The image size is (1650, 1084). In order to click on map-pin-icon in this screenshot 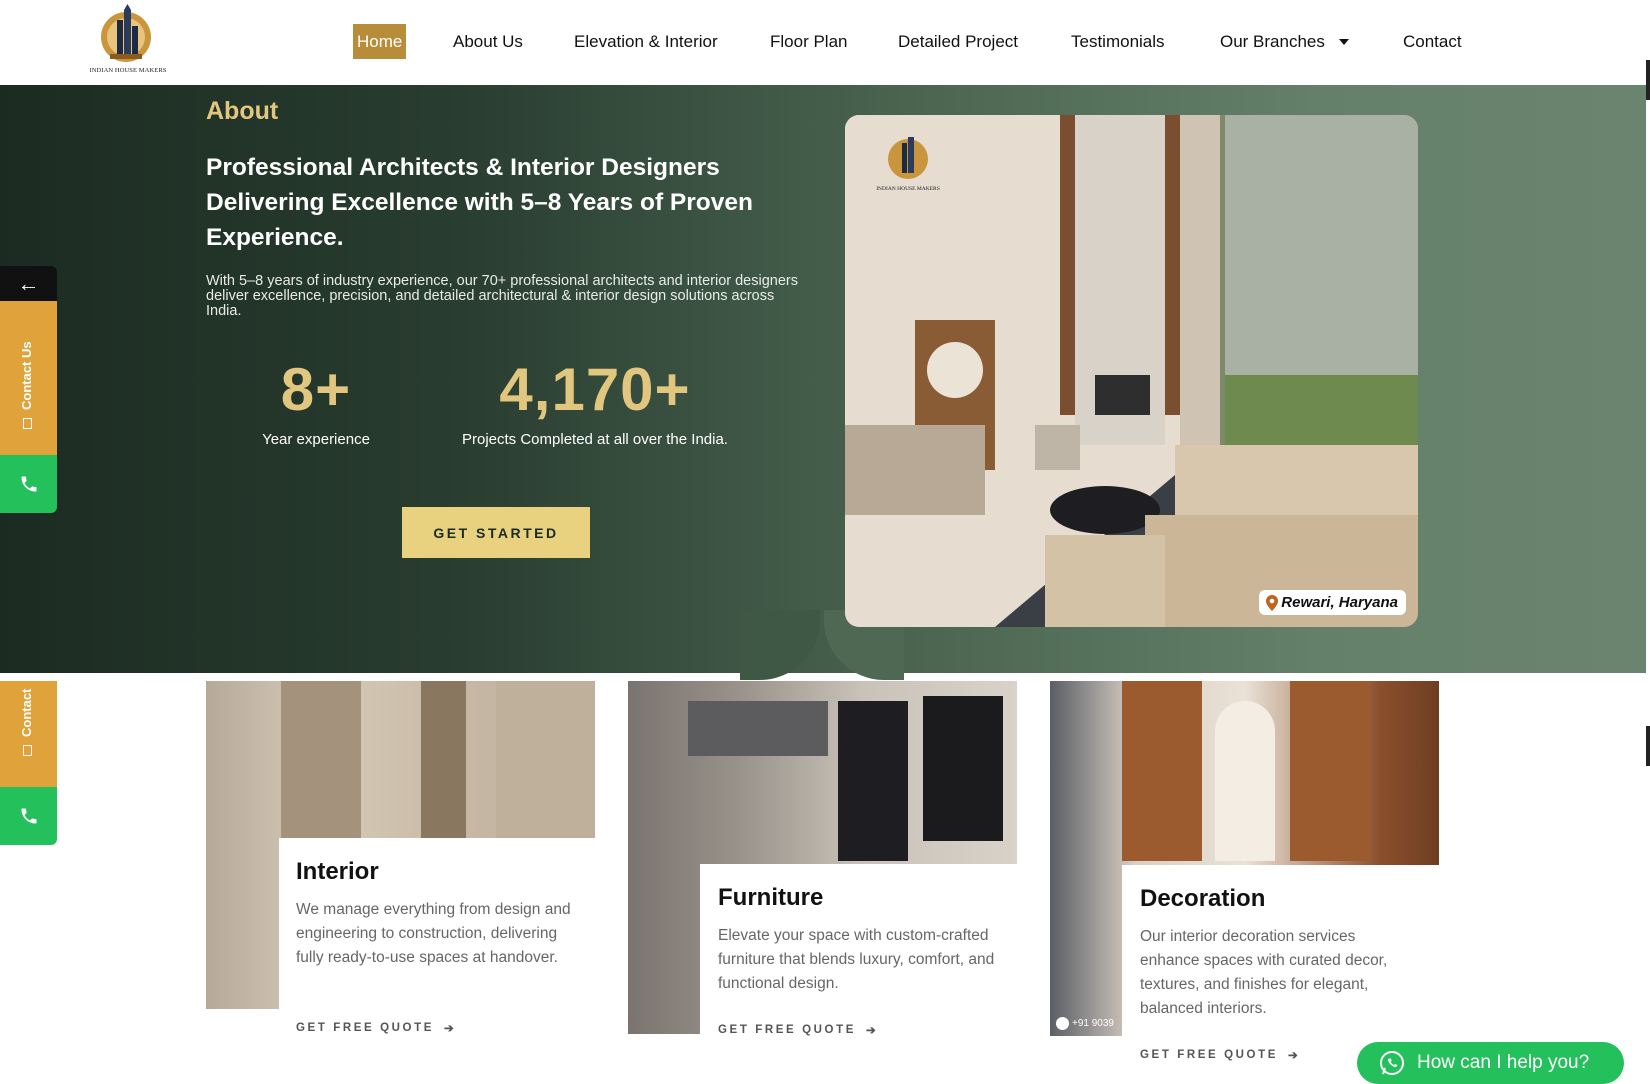, I will do `click(1272, 602)`.